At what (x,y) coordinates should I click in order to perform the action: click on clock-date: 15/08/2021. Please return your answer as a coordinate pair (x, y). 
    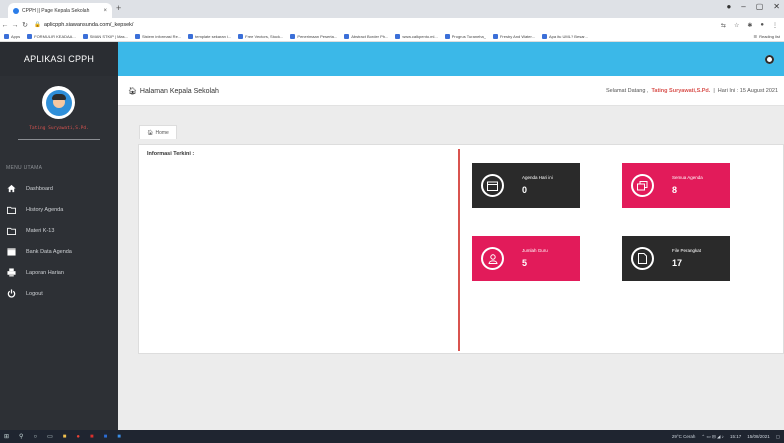
    Looking at the image, I should click on (758, 437).